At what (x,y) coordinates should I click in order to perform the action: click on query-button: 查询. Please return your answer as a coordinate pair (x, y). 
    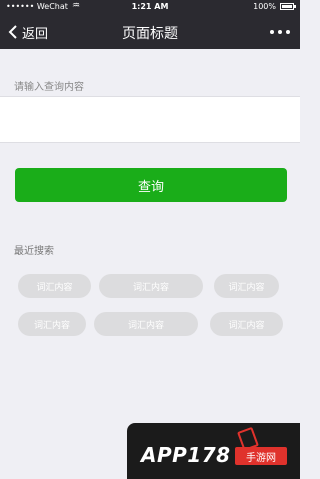
    Looking at the image, I should click on (151, 185).